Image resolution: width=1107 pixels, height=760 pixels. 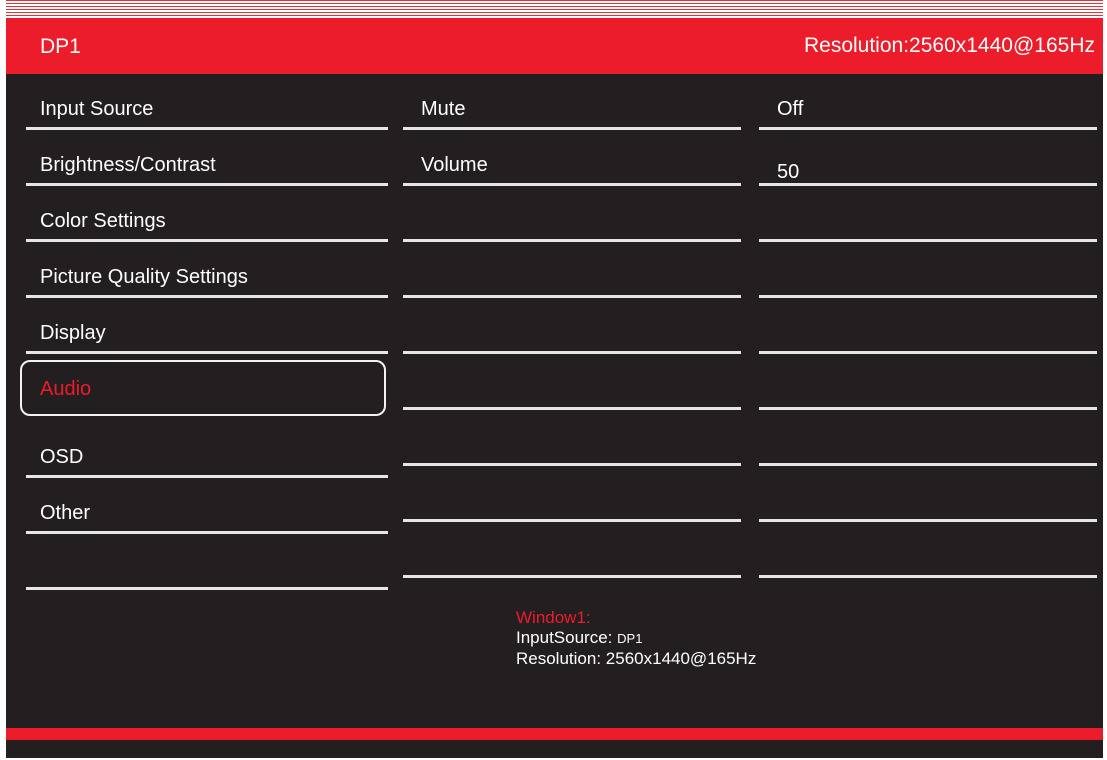 What do you see at coordinates (949, 45) in the screenshot?
I see `header-resolution: Resolution:2560x1440@165Hz` at bounding box center [949, 45].